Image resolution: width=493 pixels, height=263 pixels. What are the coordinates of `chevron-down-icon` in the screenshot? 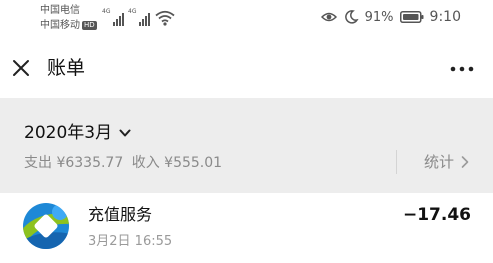 It's located at (125, 133).